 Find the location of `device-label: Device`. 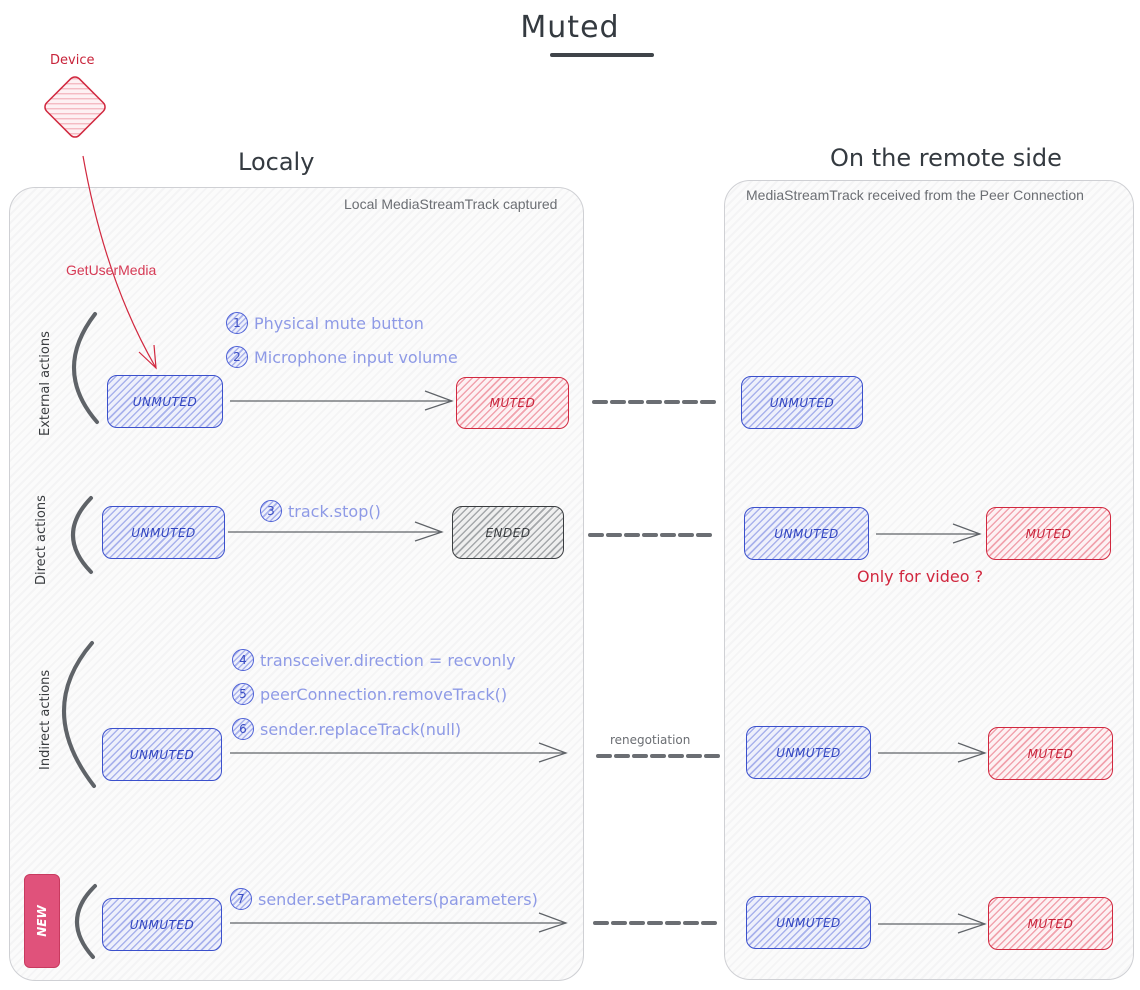

device-label: Device is located at coordinates (72, 60).